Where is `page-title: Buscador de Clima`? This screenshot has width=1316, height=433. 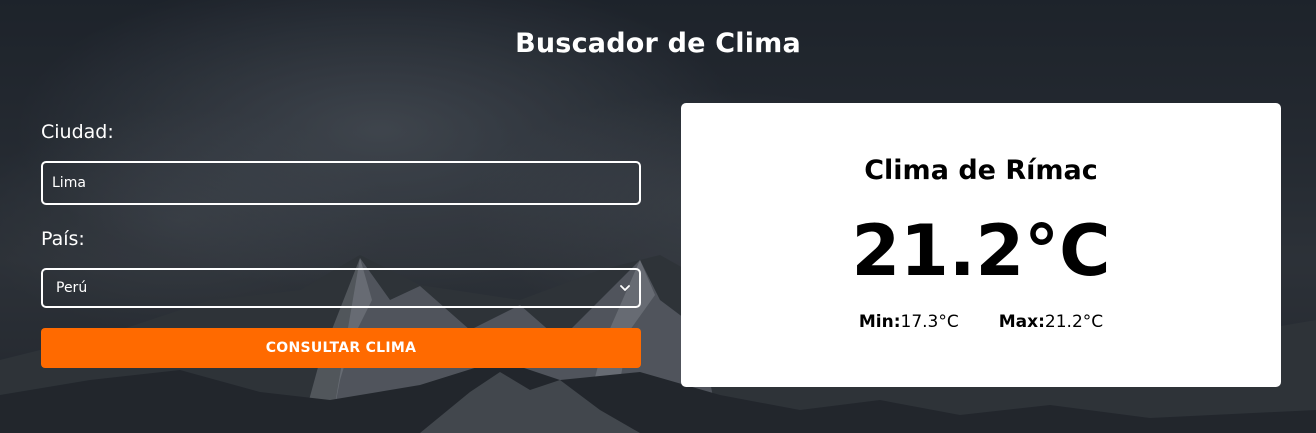 page-title: Buscador de Clima is located at coordinates (658, 43).